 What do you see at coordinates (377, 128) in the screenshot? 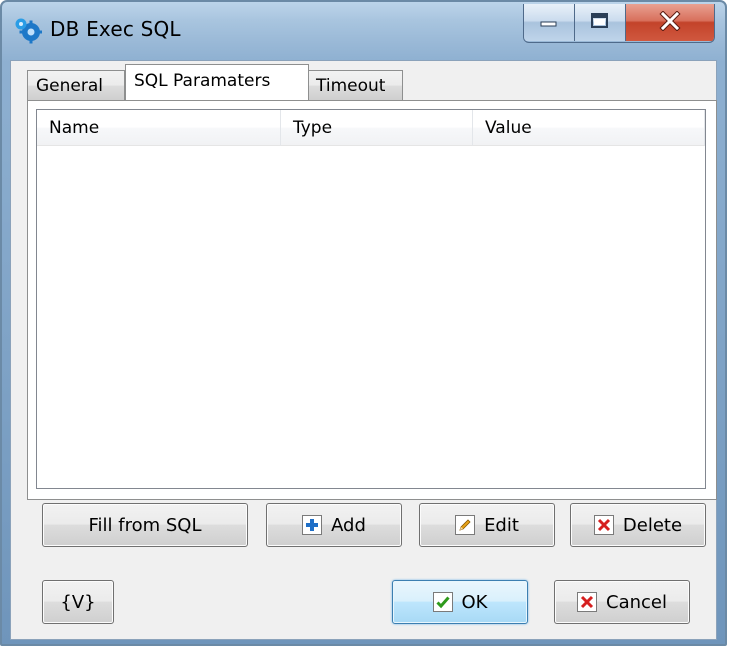
I see `column-header-type: Type` at bounding box center [377, 128].